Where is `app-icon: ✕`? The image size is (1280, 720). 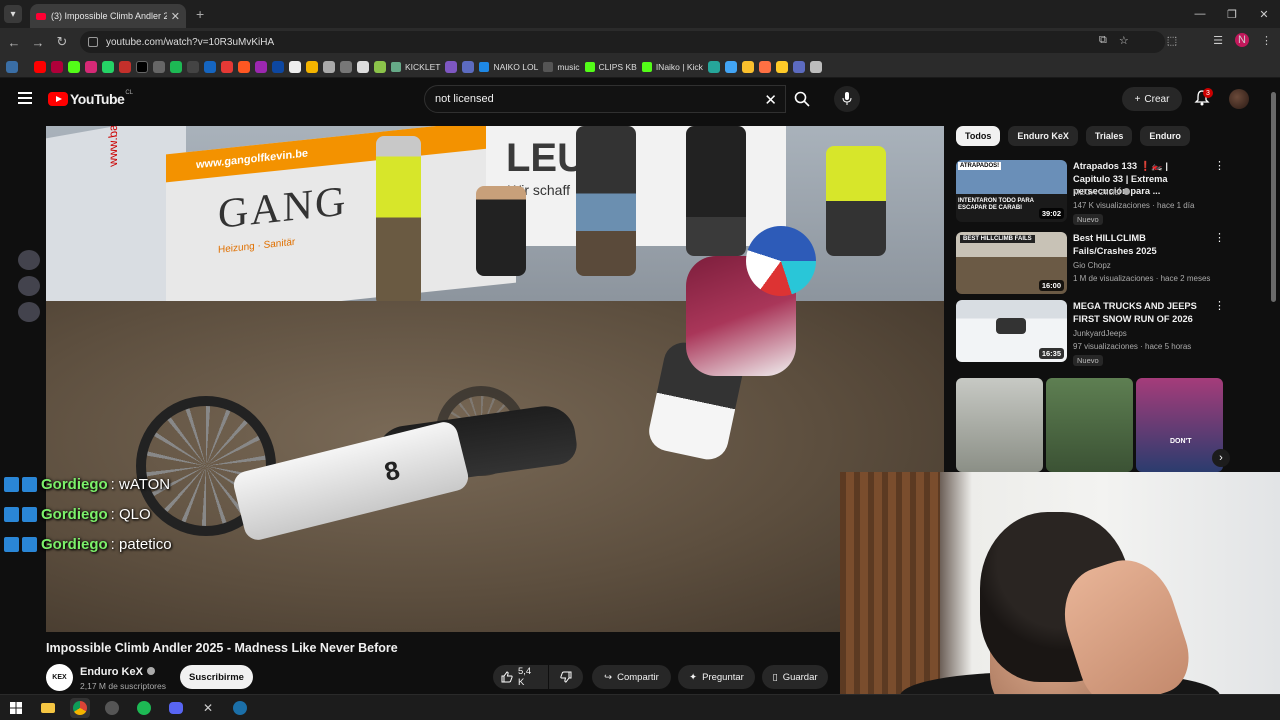
app-icon: ✕ is located at coordinates (208, 708).